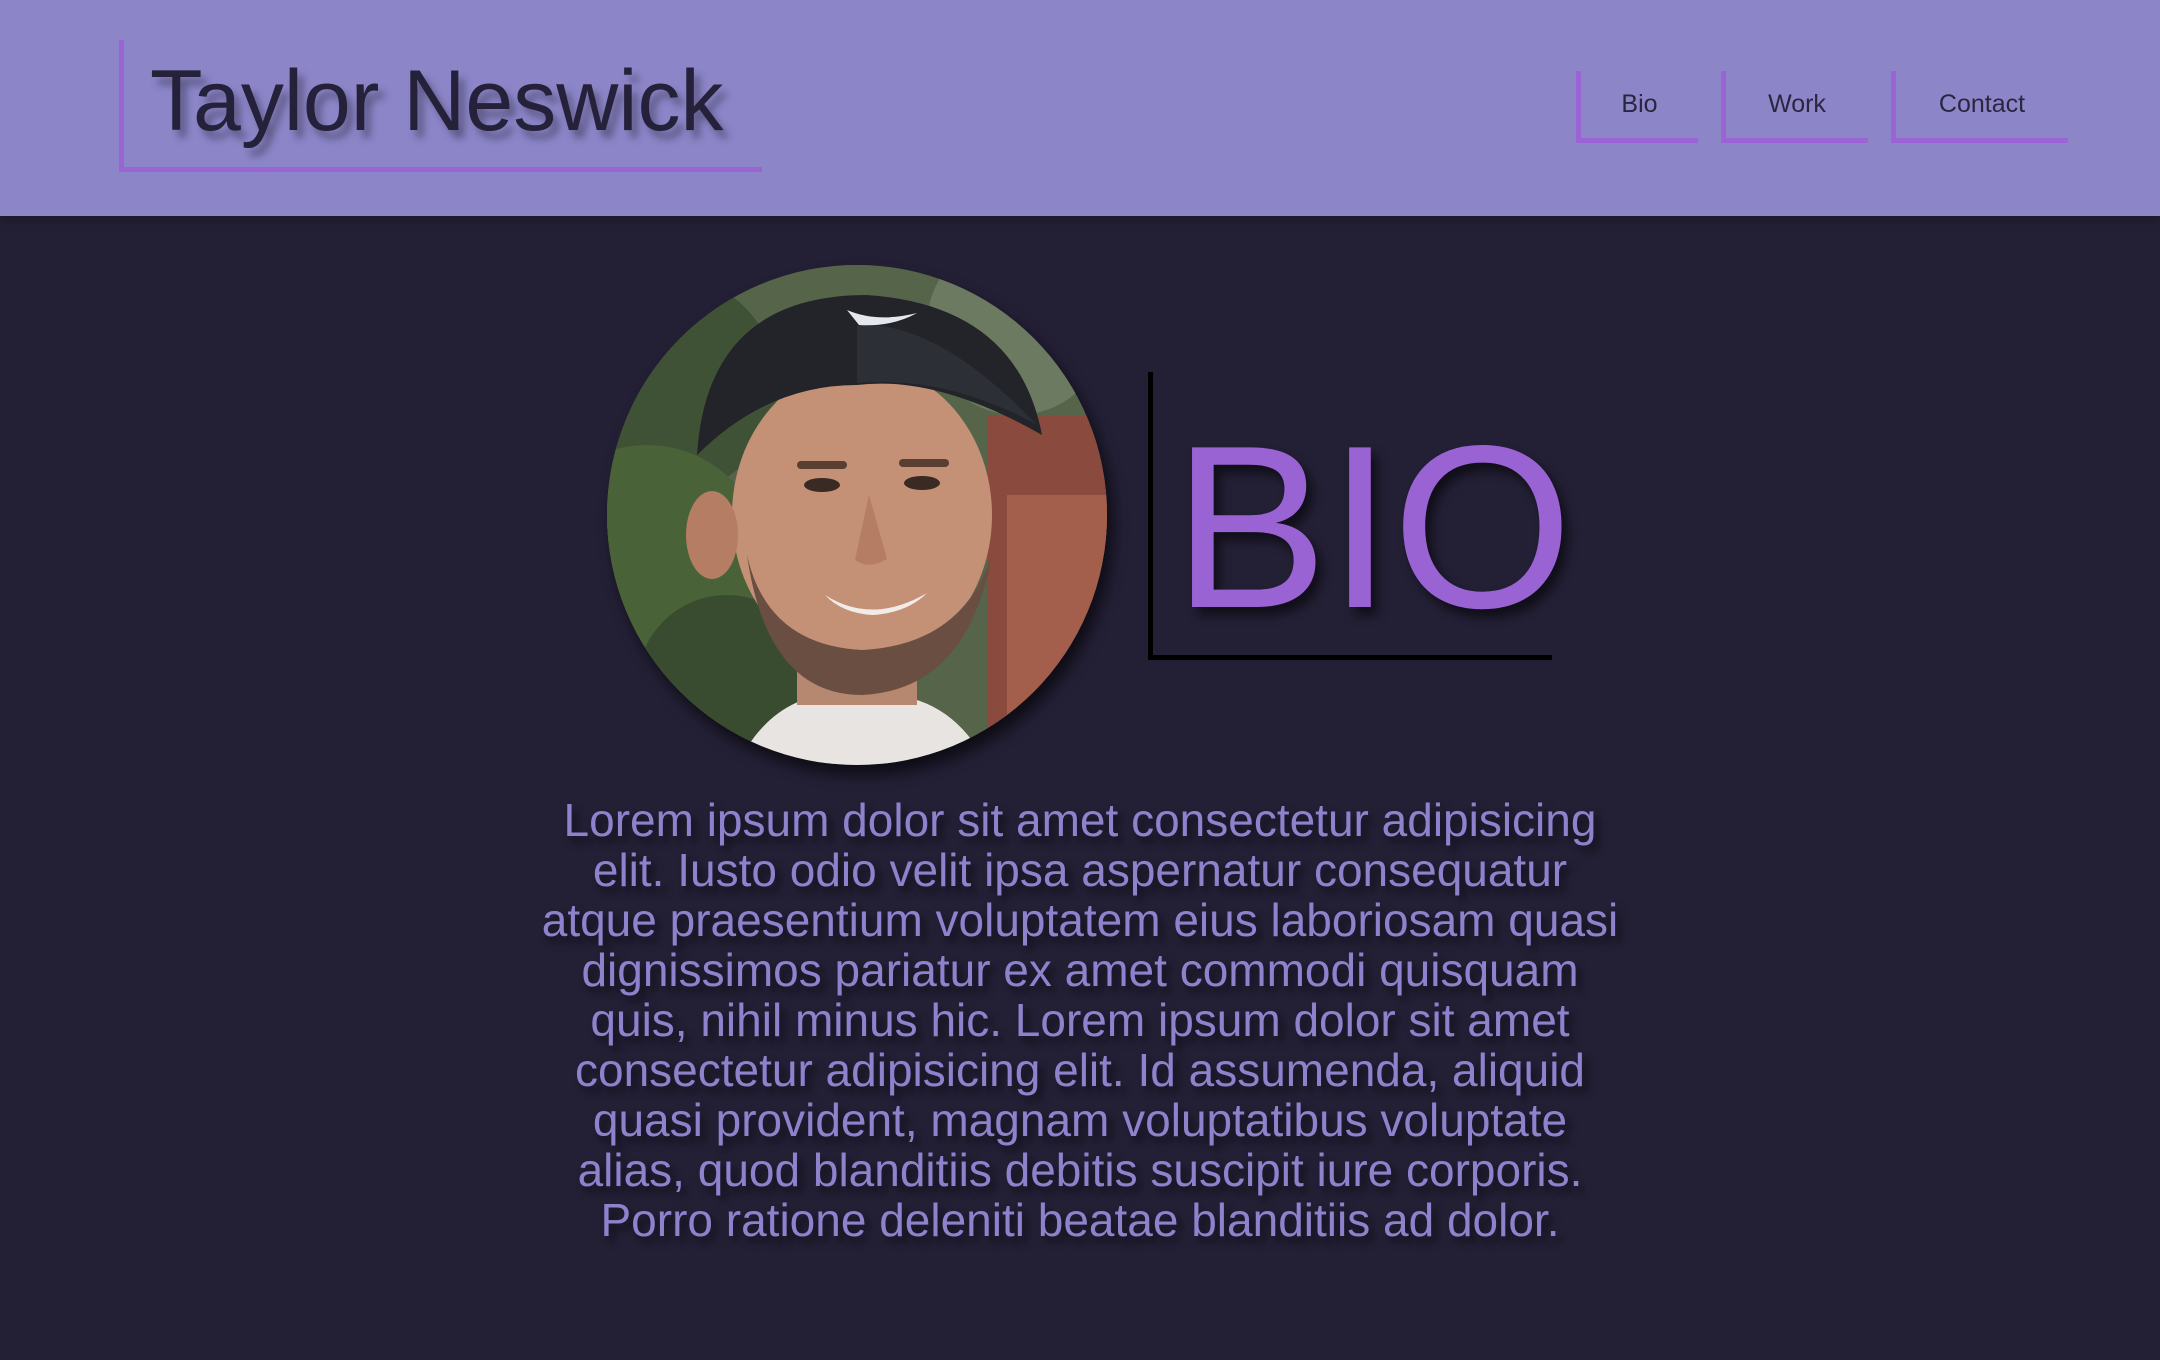  I want to click on site-title: Taylor Neswick, so click(437, 101).